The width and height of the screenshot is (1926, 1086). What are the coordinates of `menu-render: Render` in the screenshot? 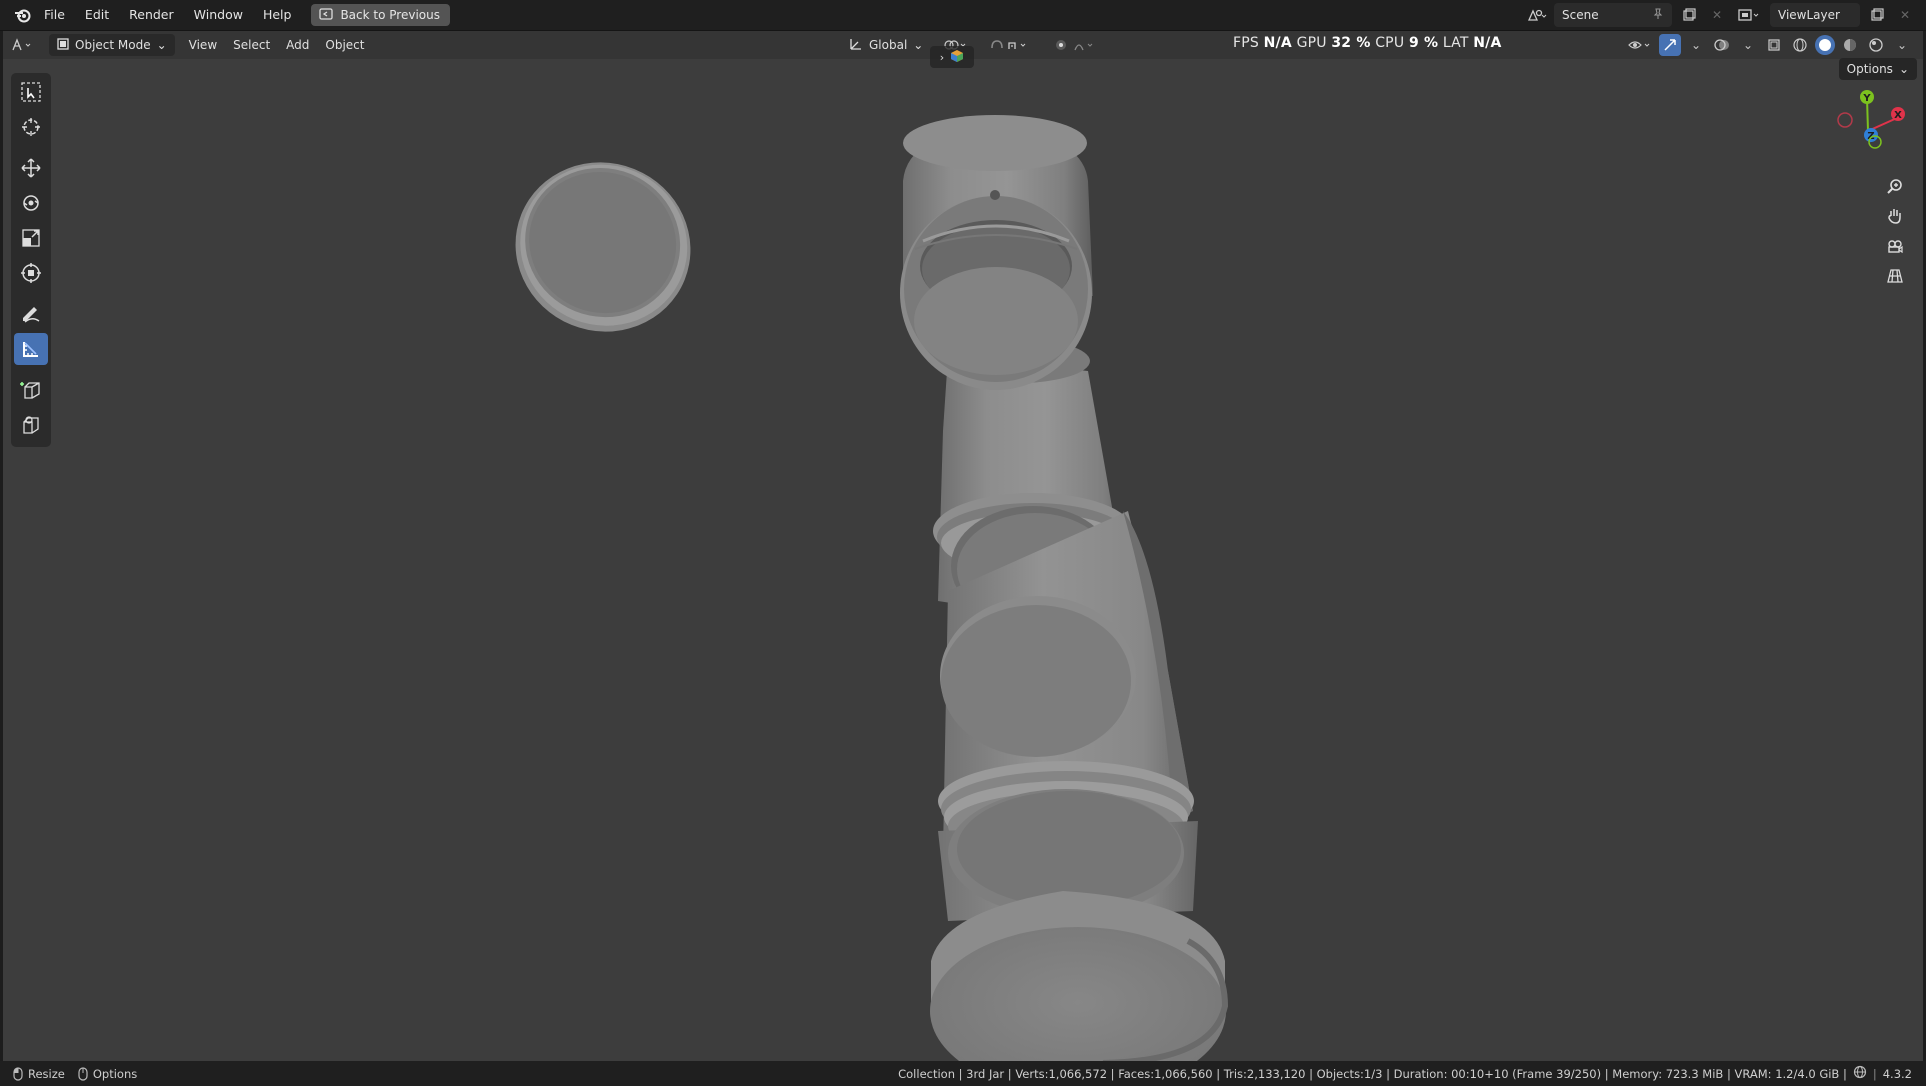 It's located at (151, 15).